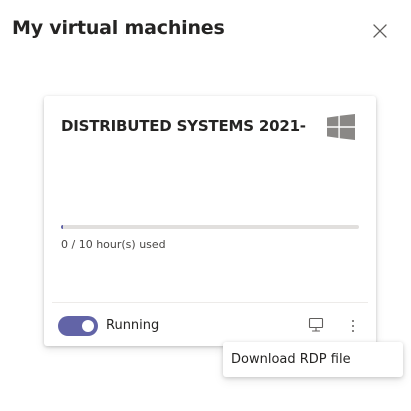 This screenshot has height=411, width=411. What do you see at coordinates (113, 244) in the screenshot?
I see `usage-text: 0 / 10 hour(s) used` at bounding box center [113, 244].